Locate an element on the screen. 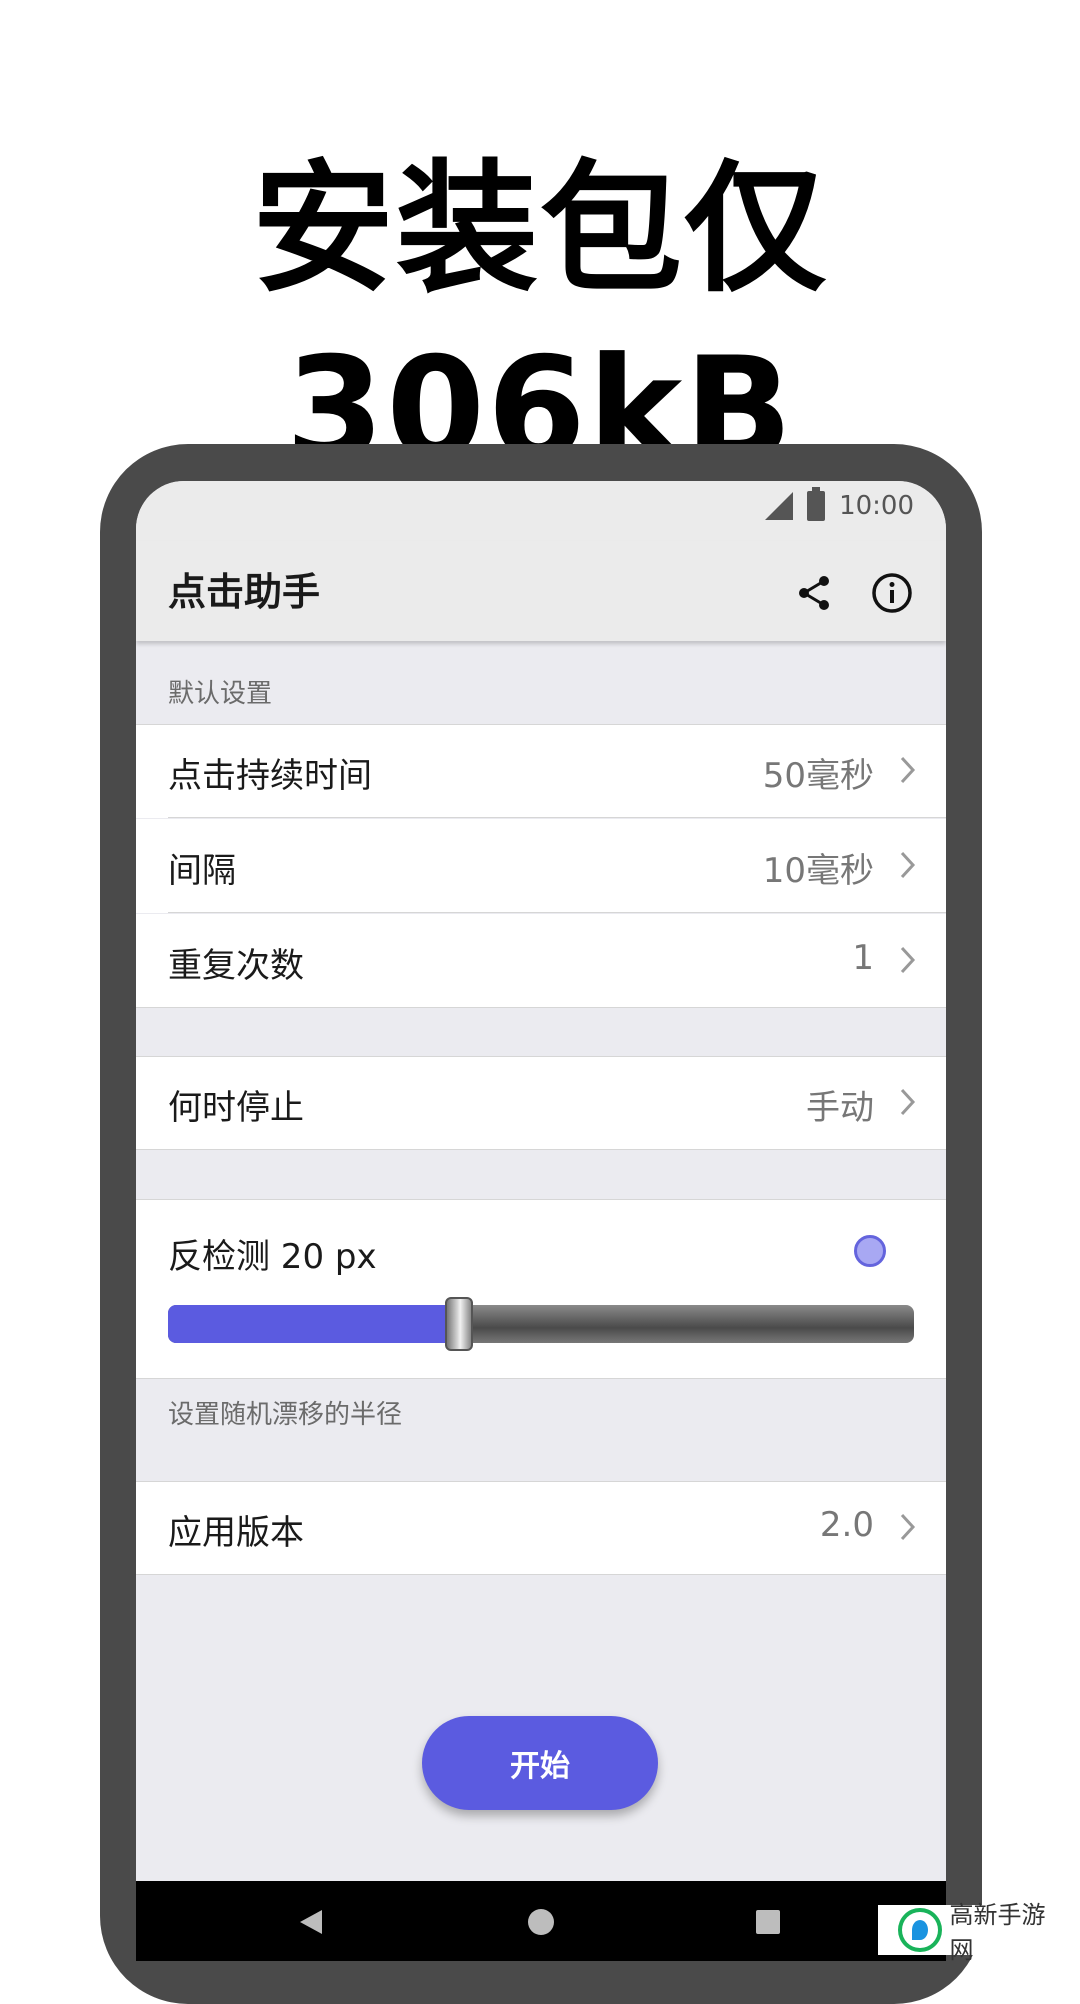  row-label: 应用版本 is located at coordinates (236, 1533).